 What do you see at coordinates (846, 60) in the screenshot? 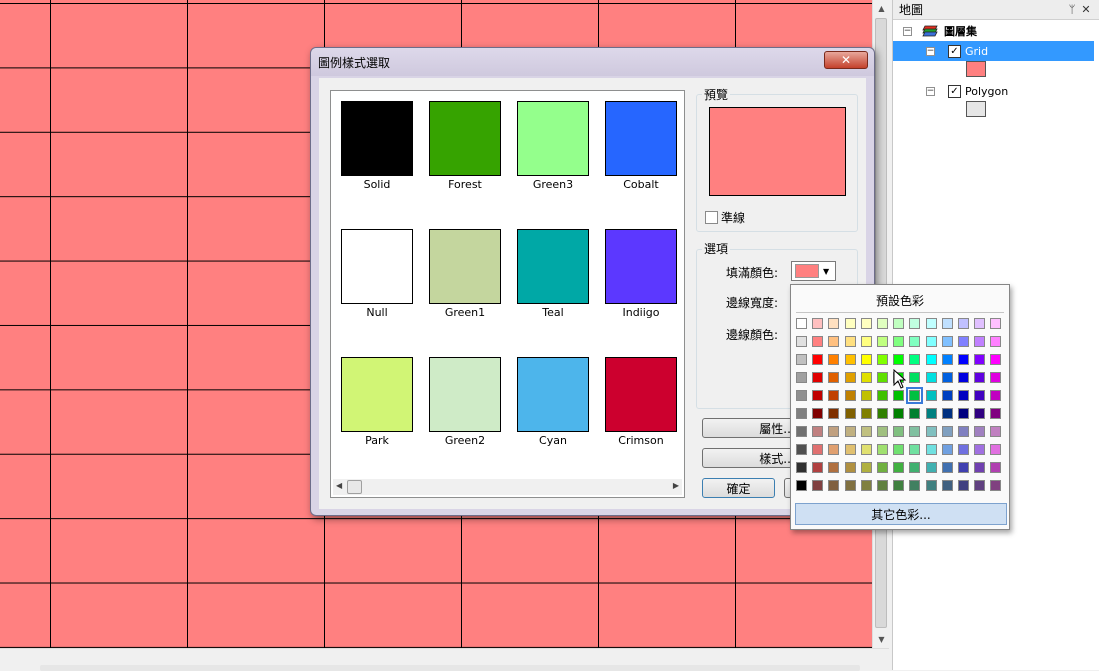
I see `dialog-close-button: ✕` at bounding box center [846, 60].